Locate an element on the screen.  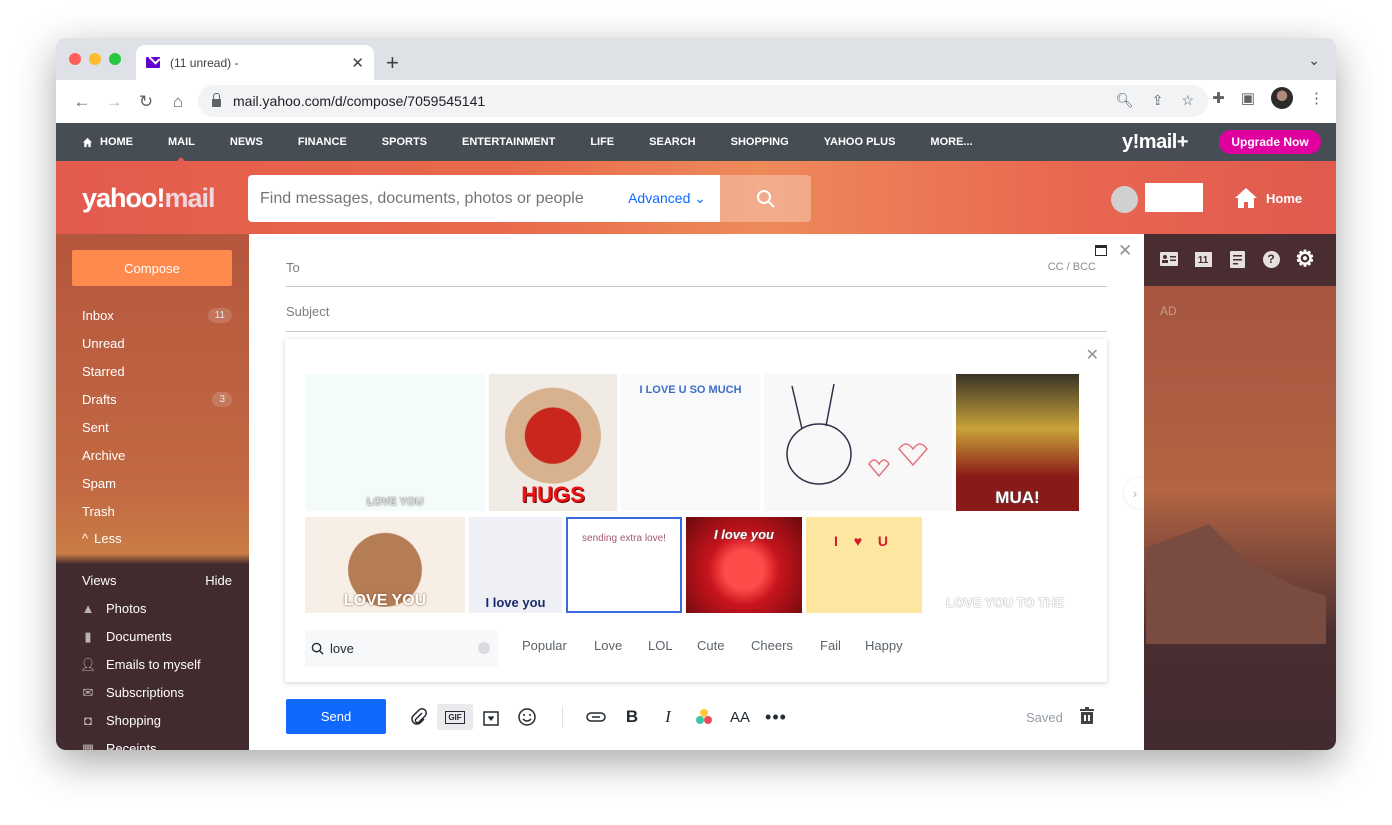
compose-button: Compose is located at coordinates (152, 268).